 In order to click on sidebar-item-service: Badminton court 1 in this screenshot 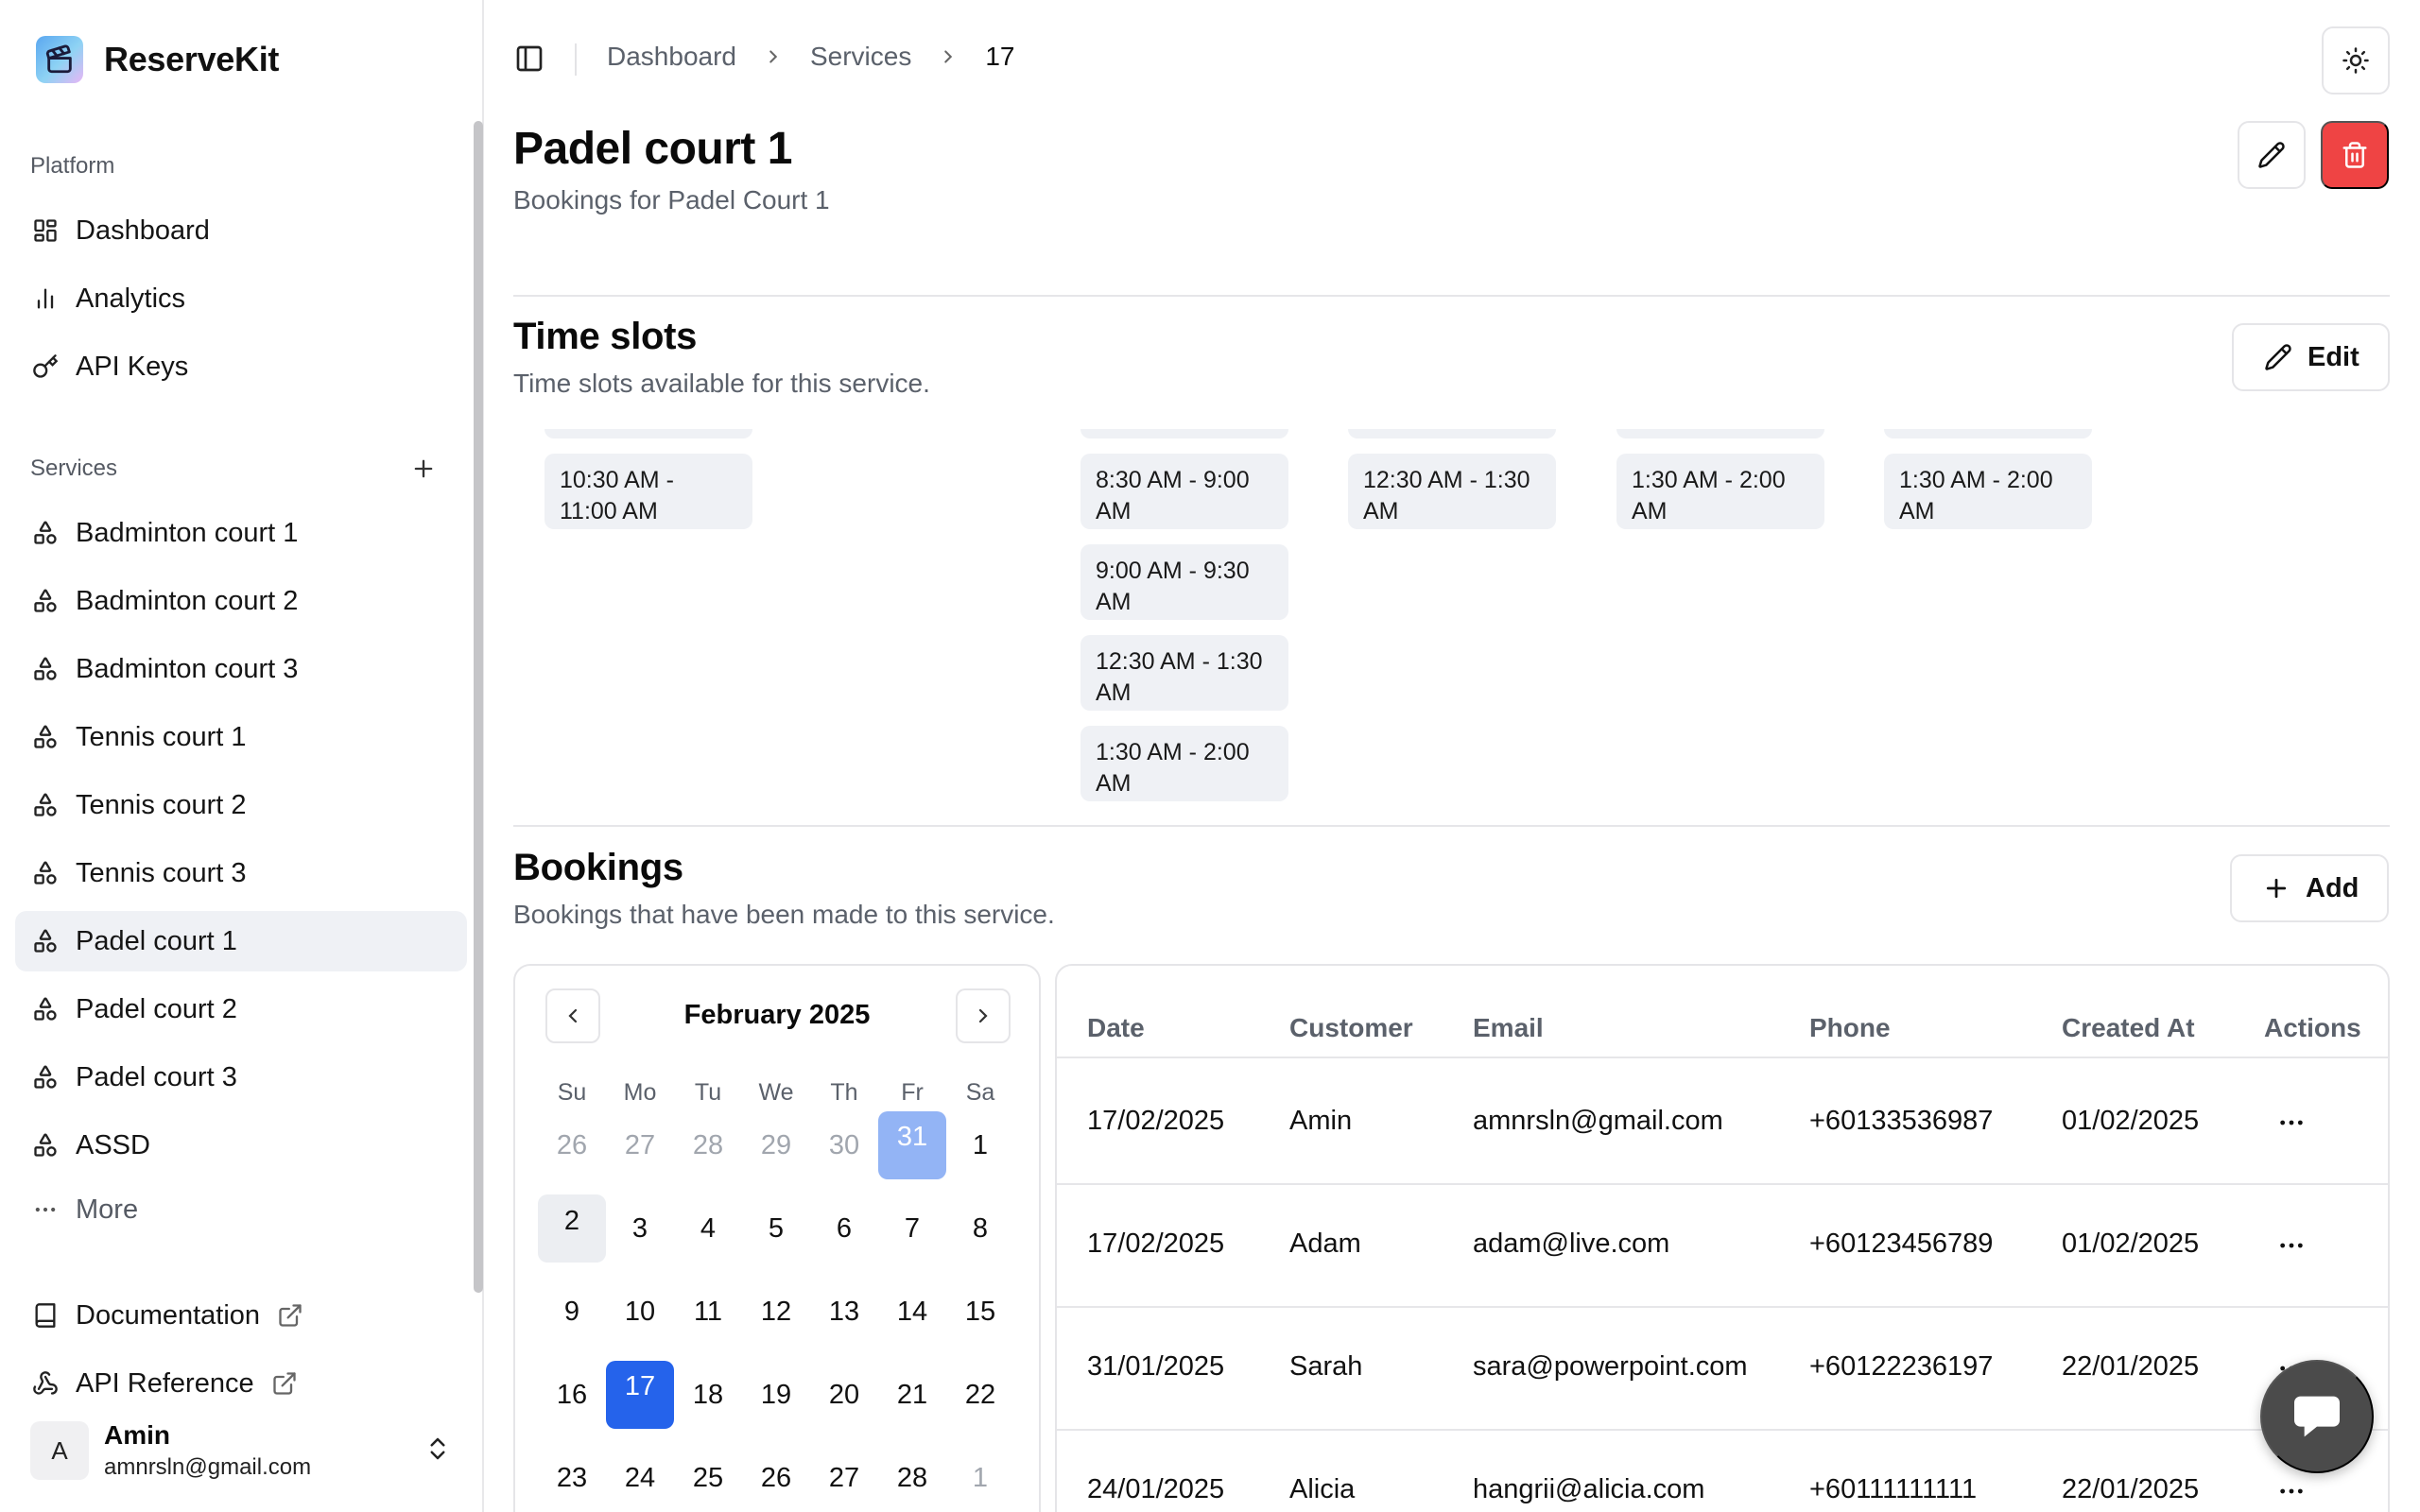, I will do `click(241, 533)`.